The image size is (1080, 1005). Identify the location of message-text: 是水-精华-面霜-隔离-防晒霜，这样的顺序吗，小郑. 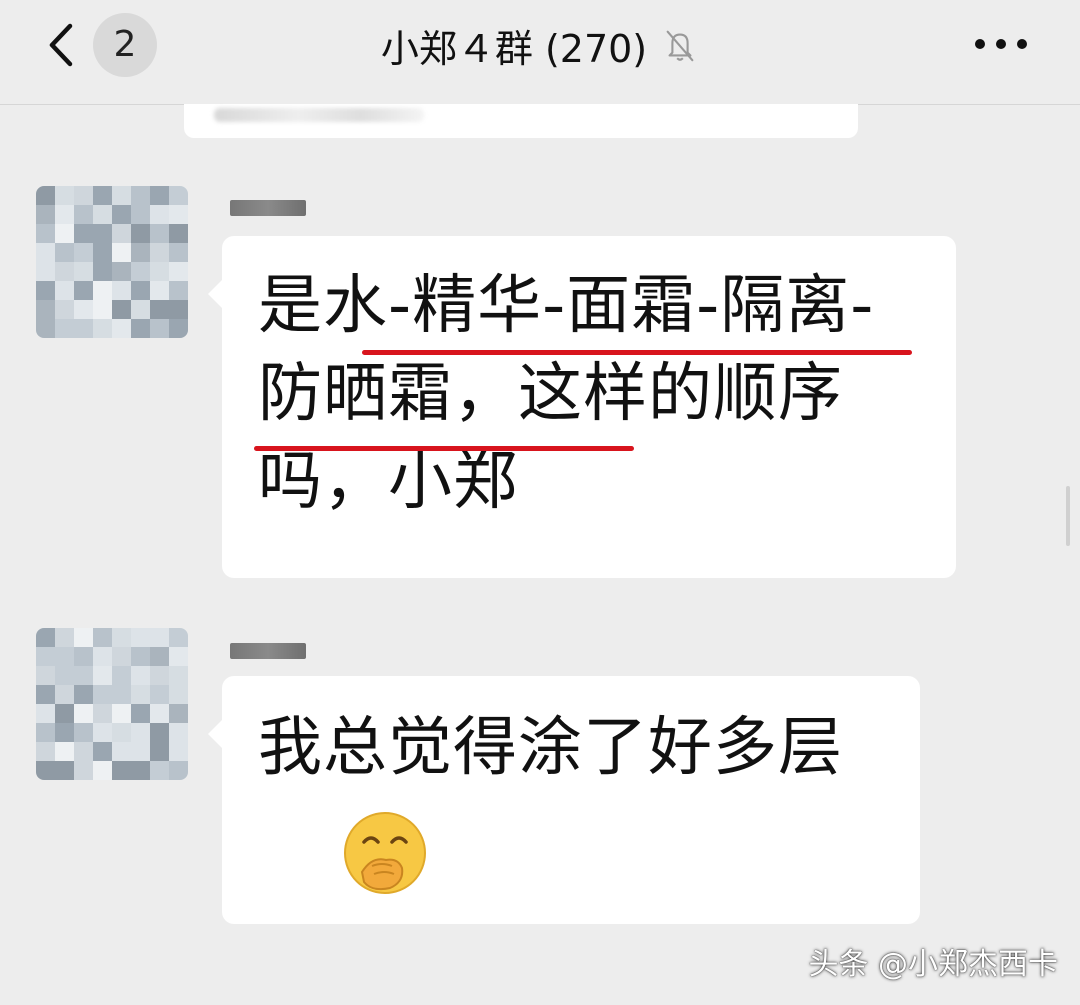
(566, 394).